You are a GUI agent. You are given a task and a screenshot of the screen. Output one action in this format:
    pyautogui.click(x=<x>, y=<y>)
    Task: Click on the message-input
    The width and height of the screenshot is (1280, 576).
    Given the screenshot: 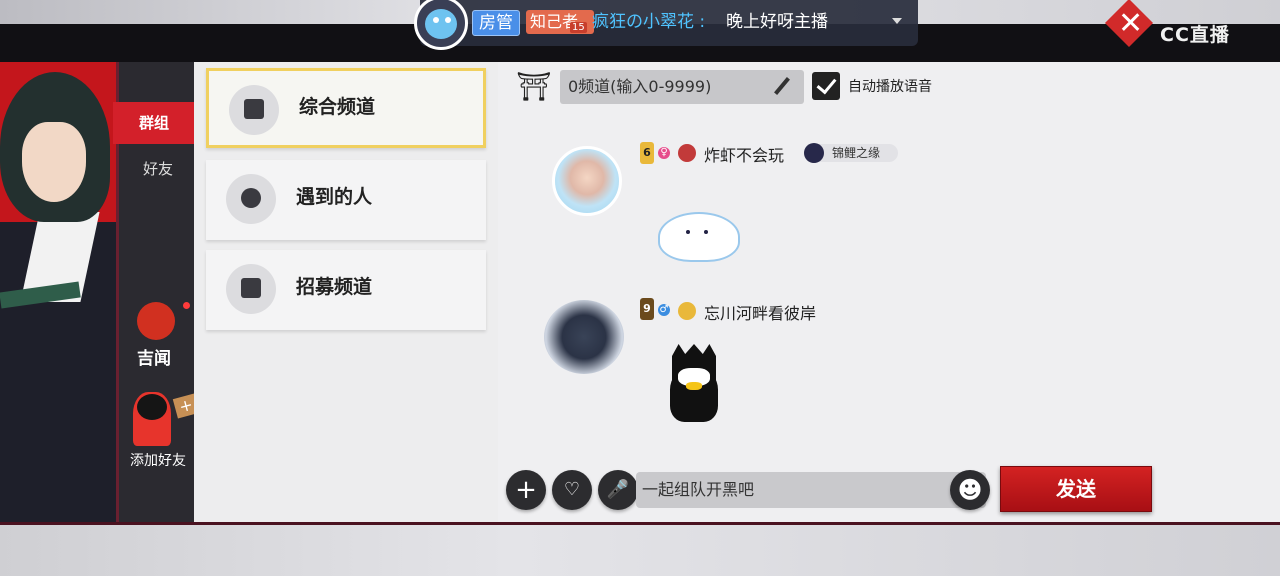 What is the action you would take?
    pyautogui.click(x=811, y=490)
    